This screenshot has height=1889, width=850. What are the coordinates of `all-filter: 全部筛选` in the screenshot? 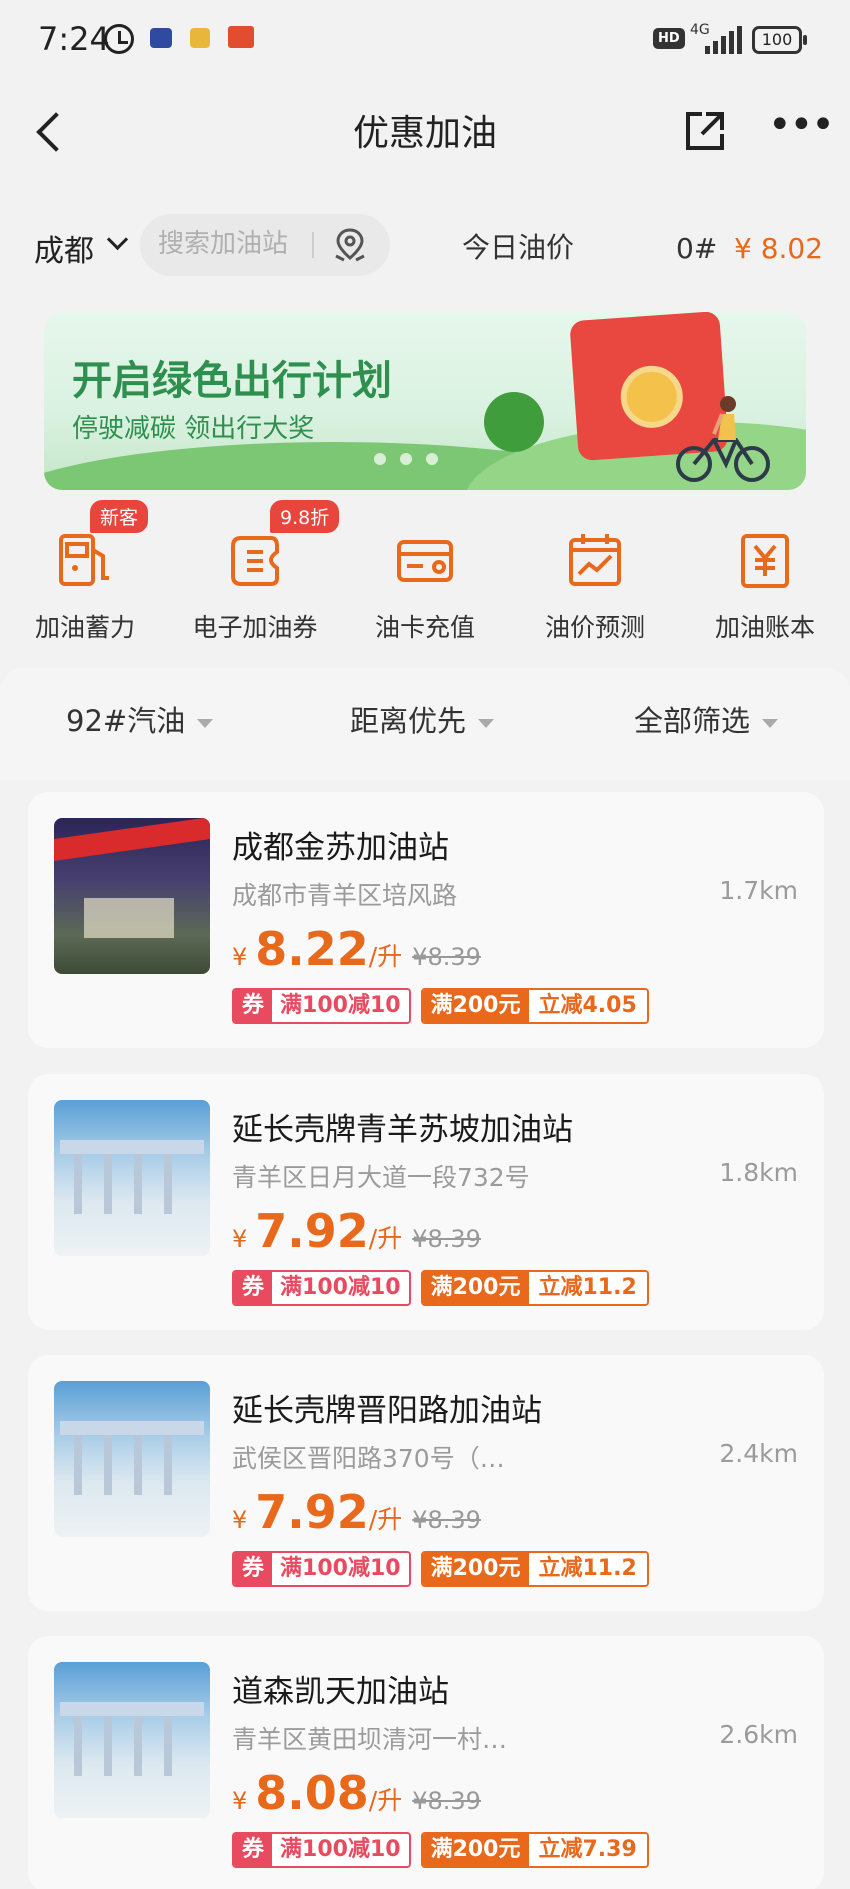 It's located at (706, 719).